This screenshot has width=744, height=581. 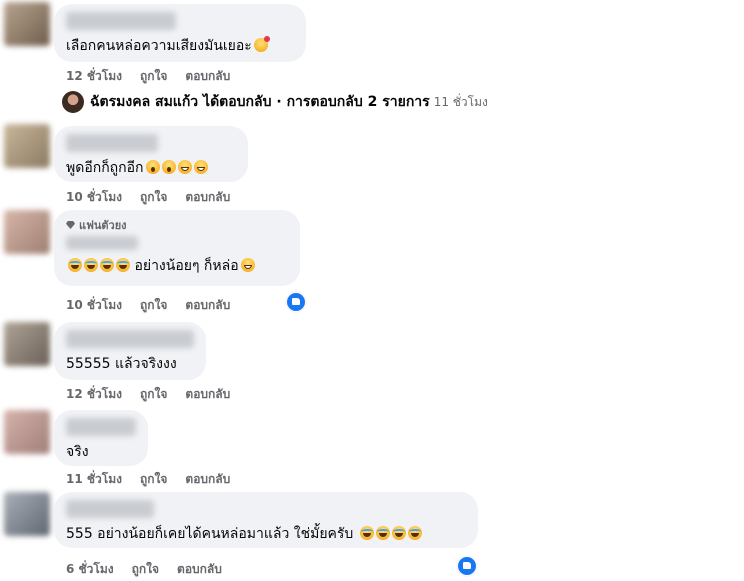 What do you see at coordinates (101, 438) in the screenshot?
I see `comment-bubble: จริง` at bounding box center [101, 438].